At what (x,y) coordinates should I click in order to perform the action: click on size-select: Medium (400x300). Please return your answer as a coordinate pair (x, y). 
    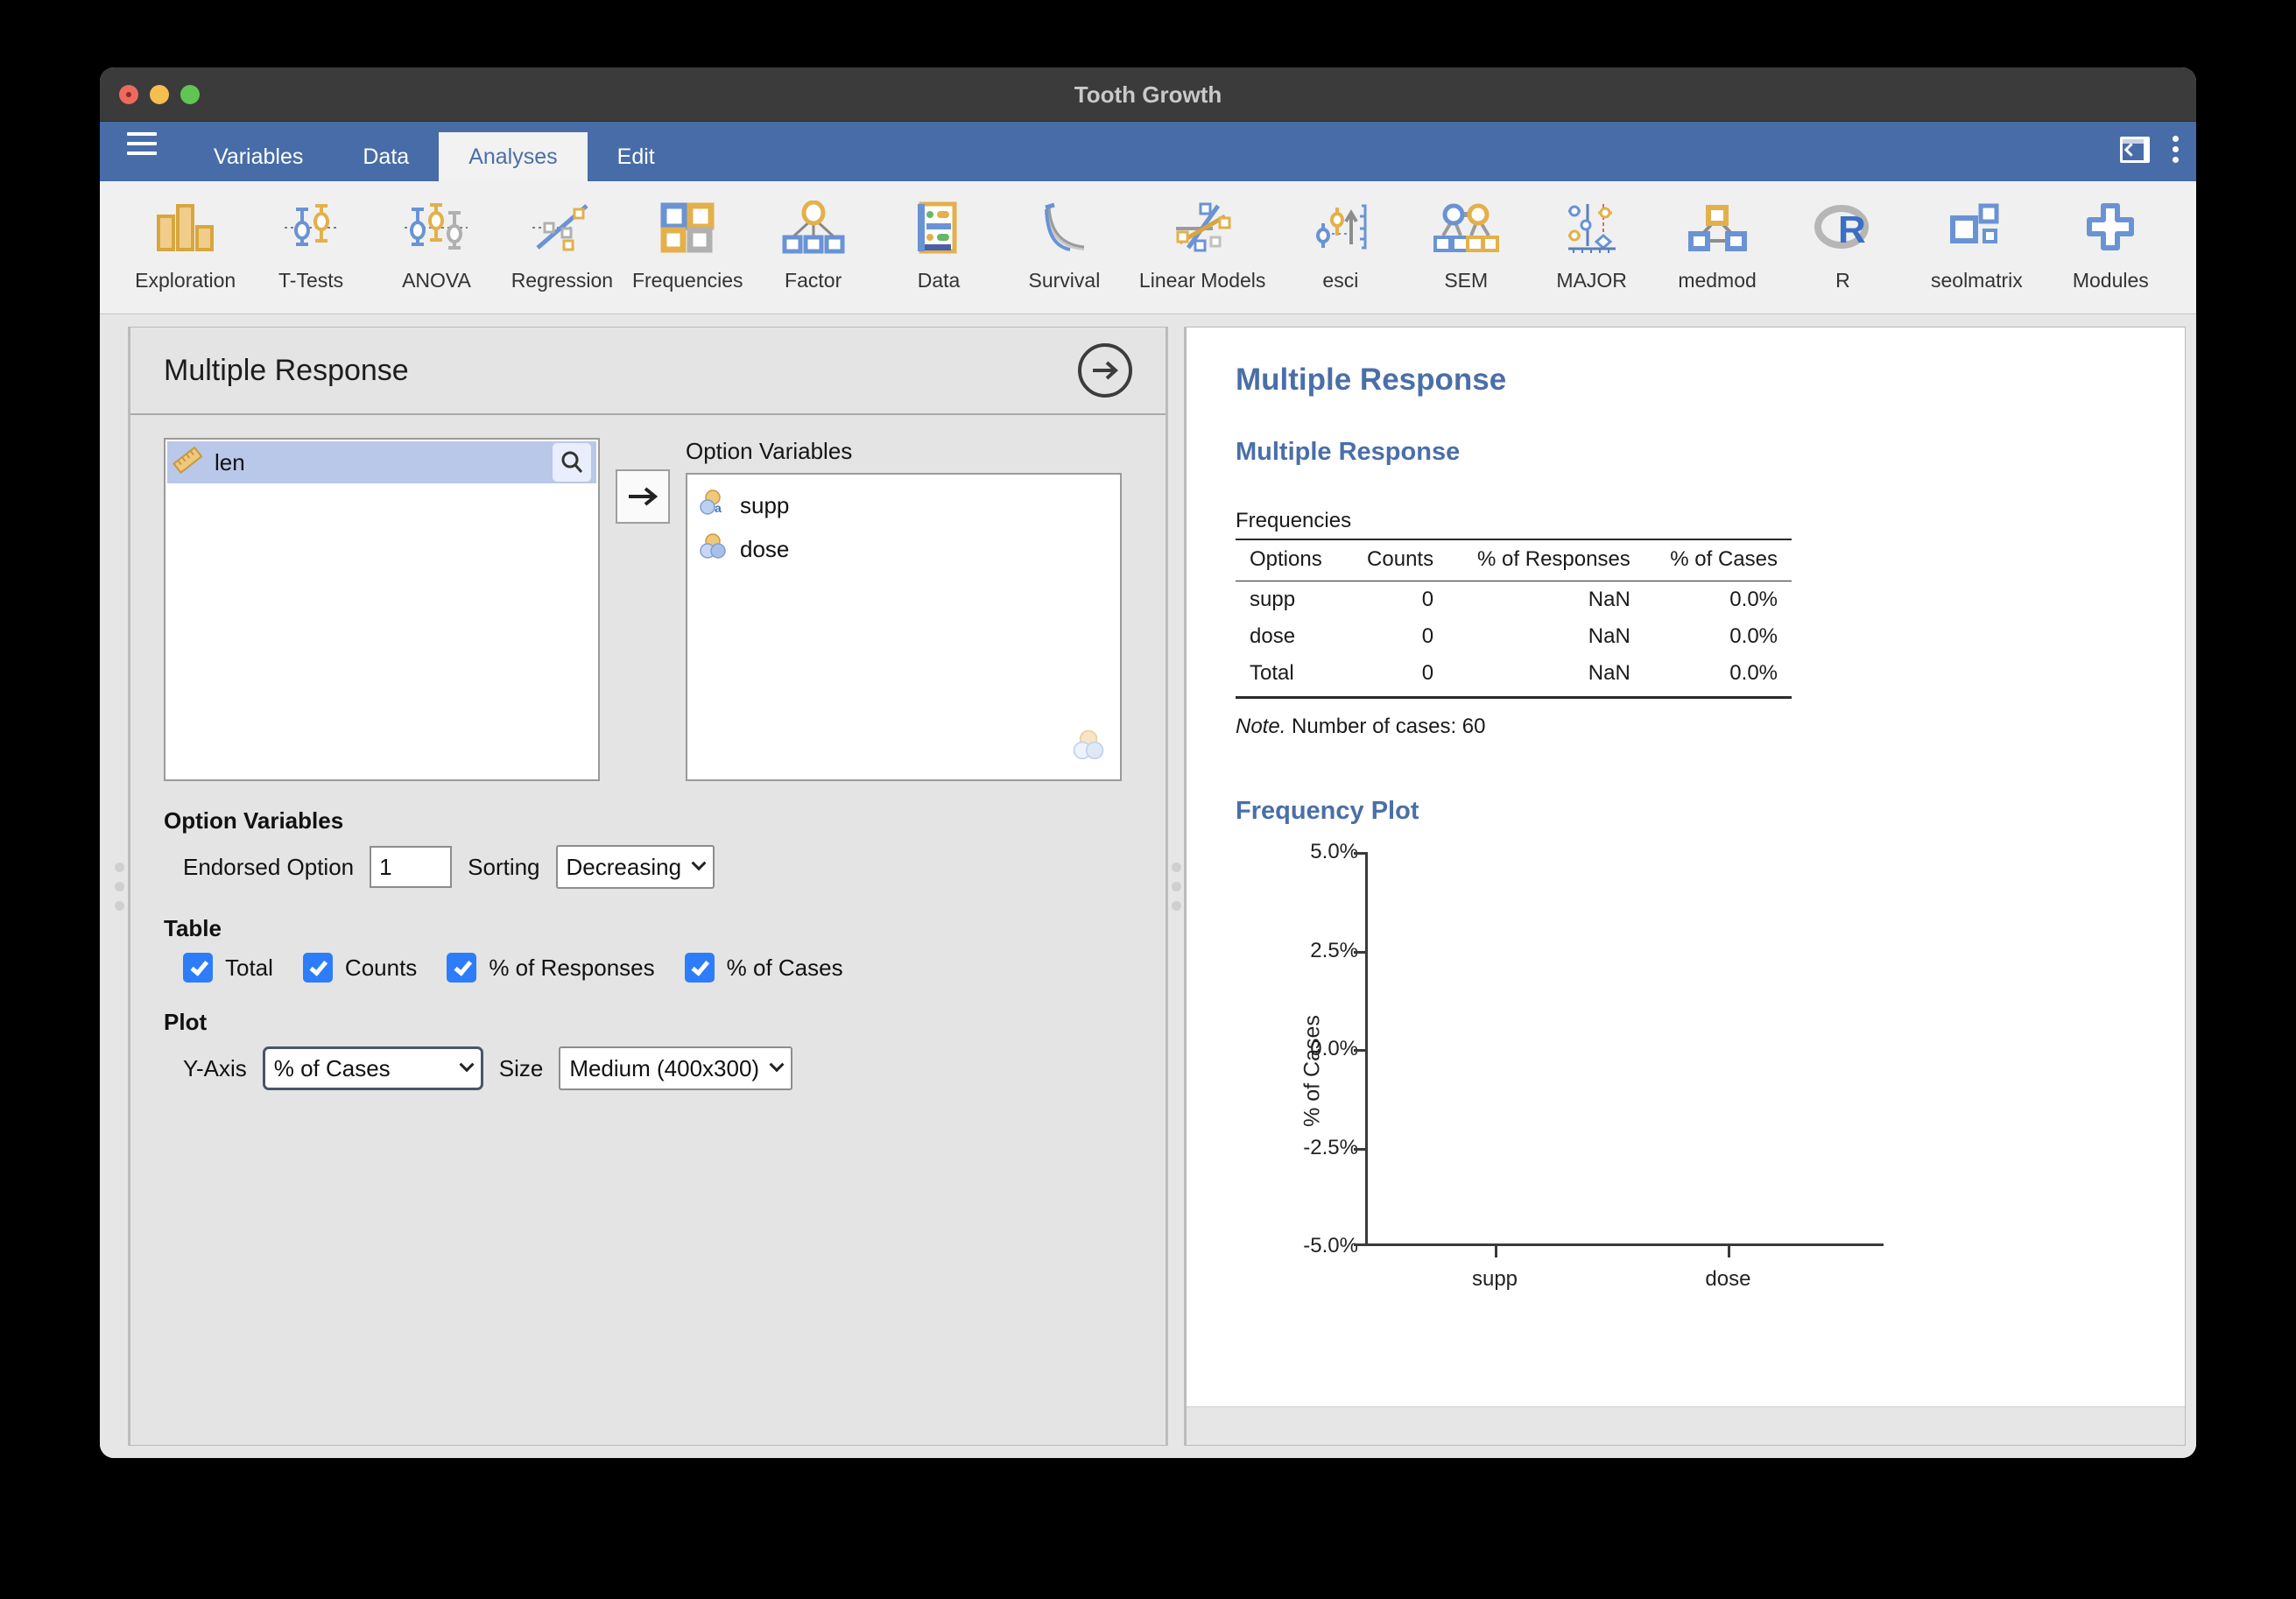
    Looking at the image, I should click on (676, 1068).